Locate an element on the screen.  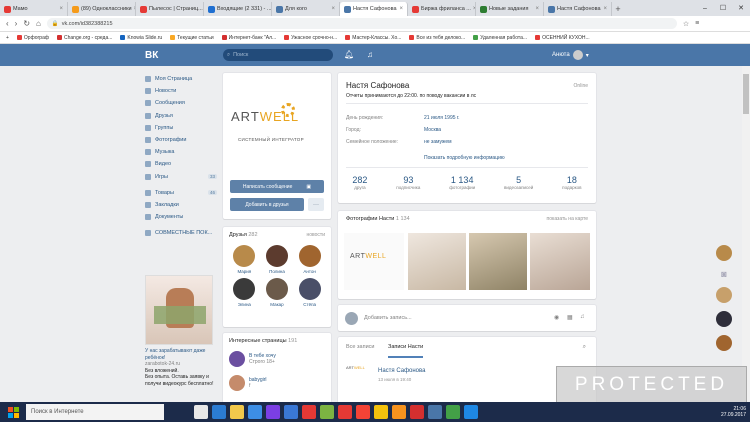
sidebar-item: Документы is located at coordinates (181, 217).